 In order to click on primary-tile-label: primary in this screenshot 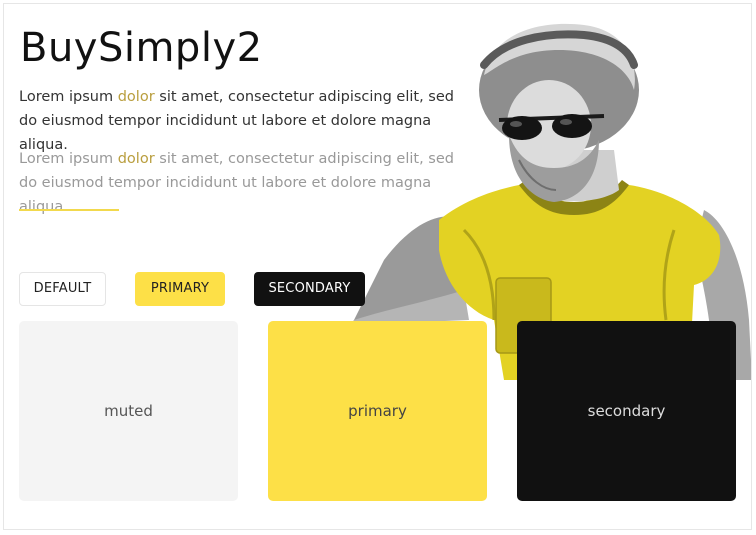, I will do `click(377, 411)`.